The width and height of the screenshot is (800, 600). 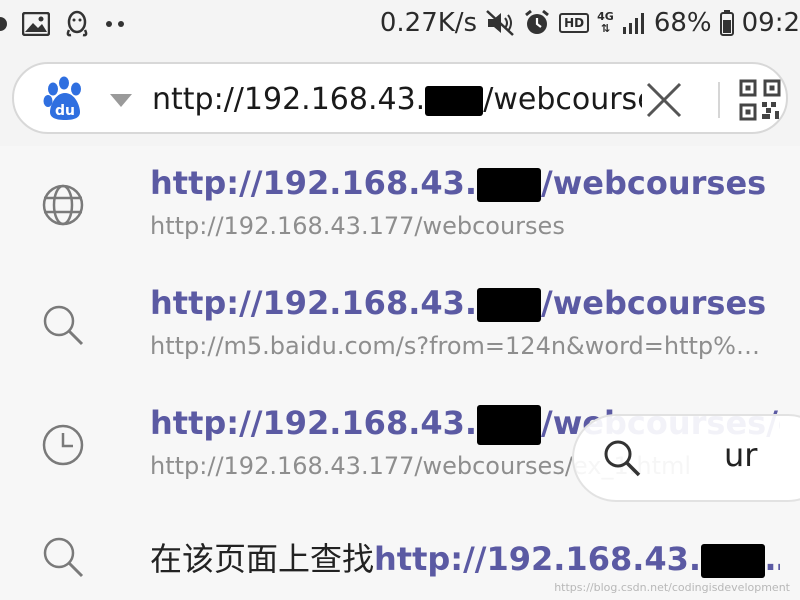 I want to click on battery-icon, so click(x=726, y=23).